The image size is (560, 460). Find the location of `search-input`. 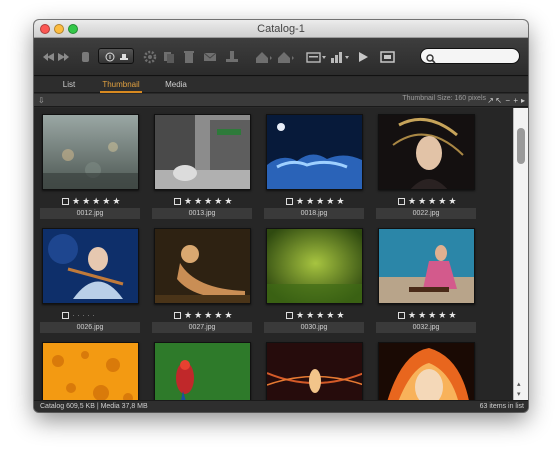

search-input is located at coordinates (477, 56).